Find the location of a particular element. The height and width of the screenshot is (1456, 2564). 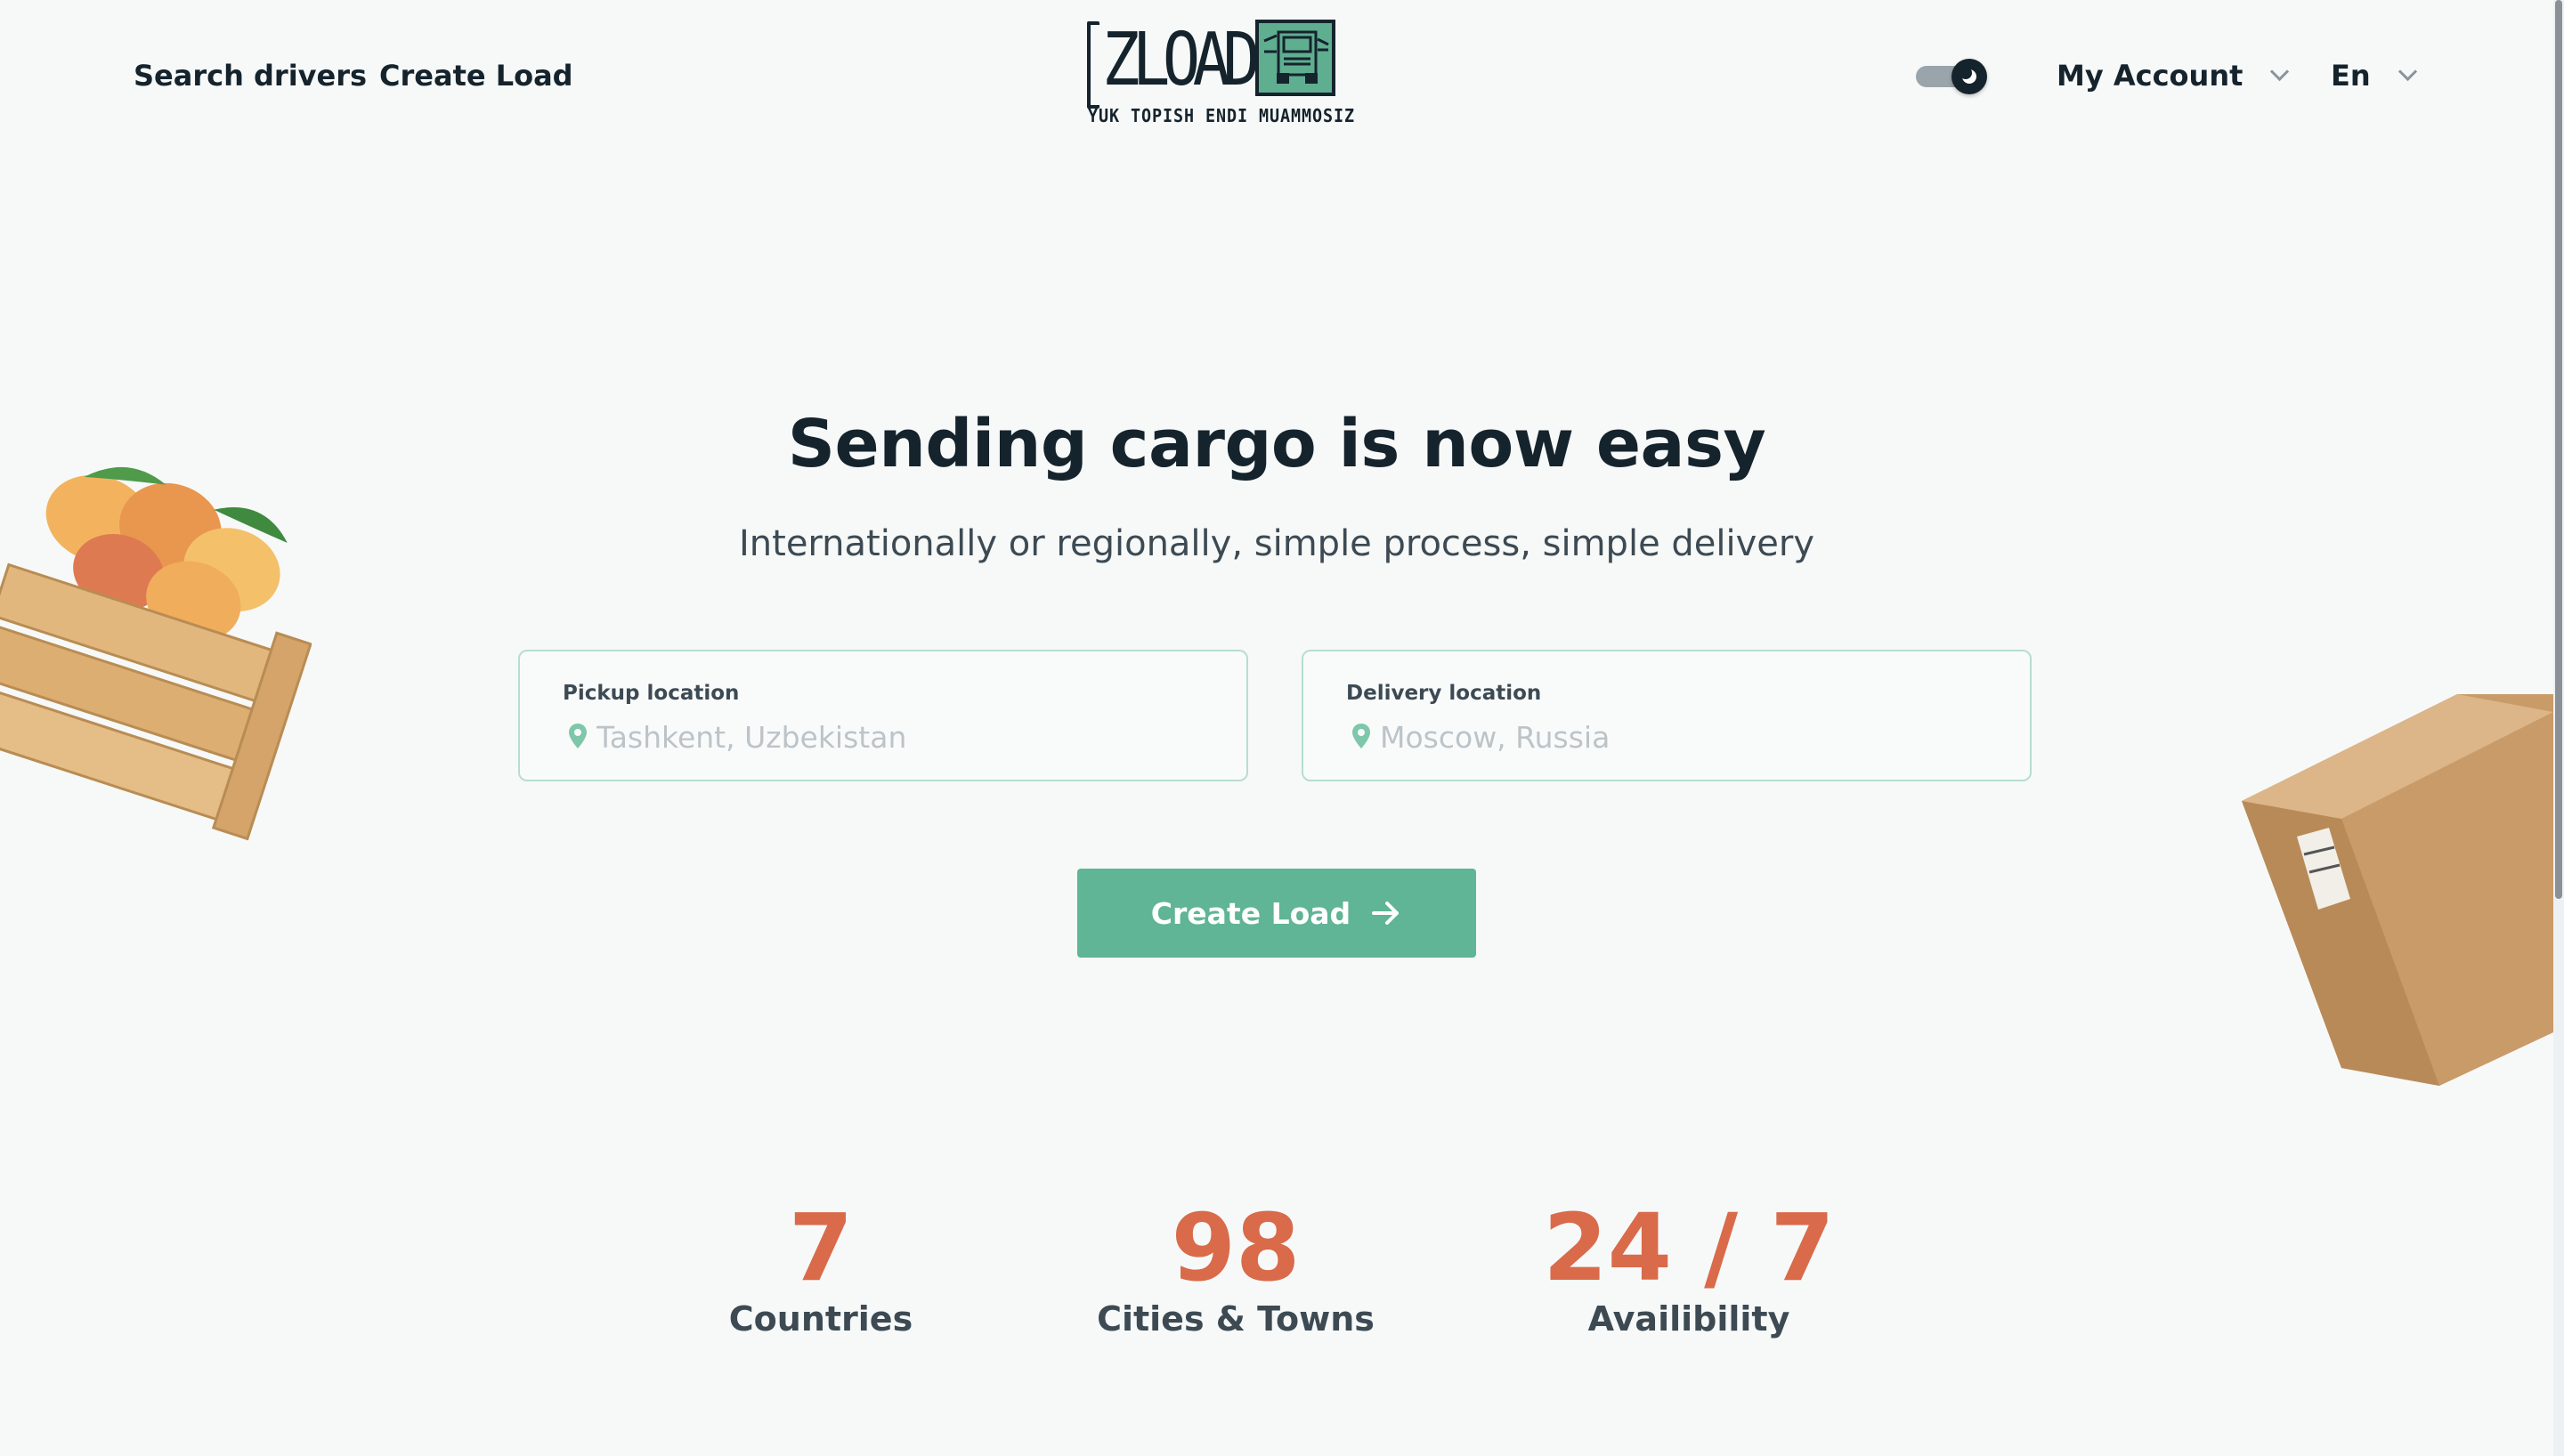

account-menu: My Account is located at coordinates (2173, 76).